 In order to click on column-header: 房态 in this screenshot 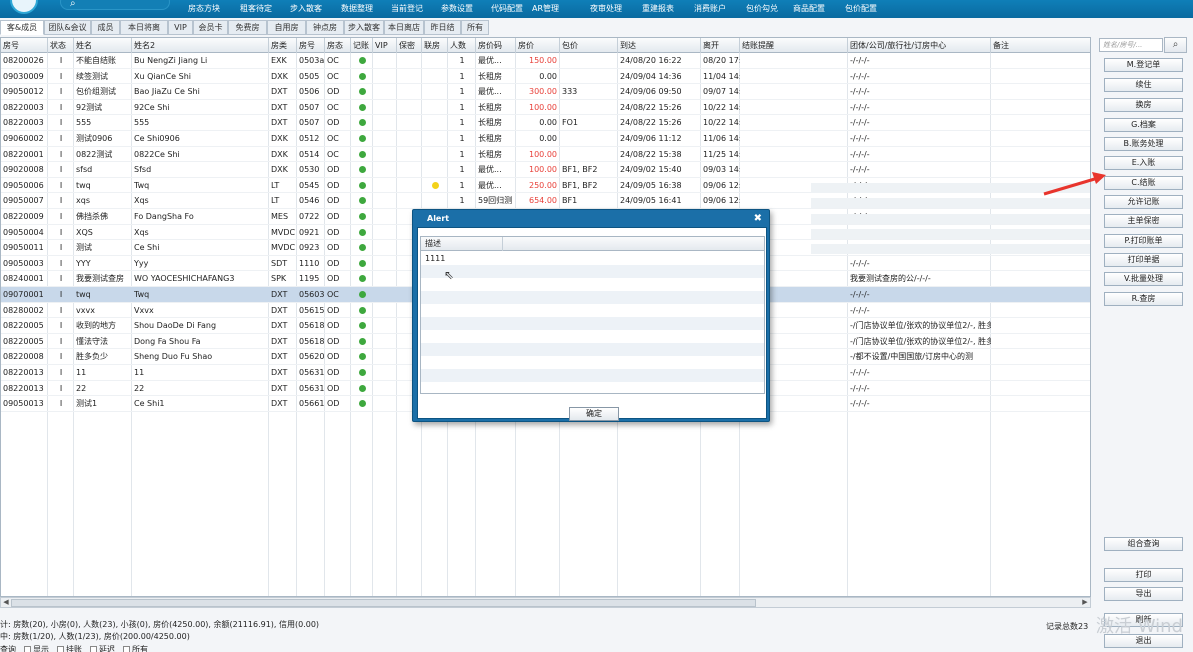, I will do `click(338, 45)`.